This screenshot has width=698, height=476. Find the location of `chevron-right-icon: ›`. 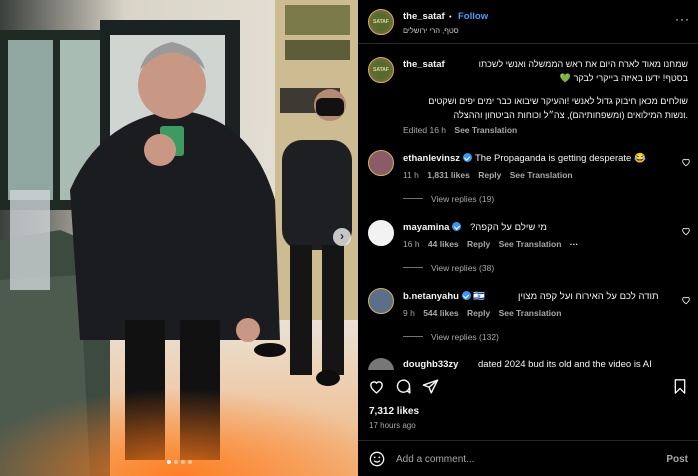

chevron-right-icon: › is located at coordinates (342, 236).